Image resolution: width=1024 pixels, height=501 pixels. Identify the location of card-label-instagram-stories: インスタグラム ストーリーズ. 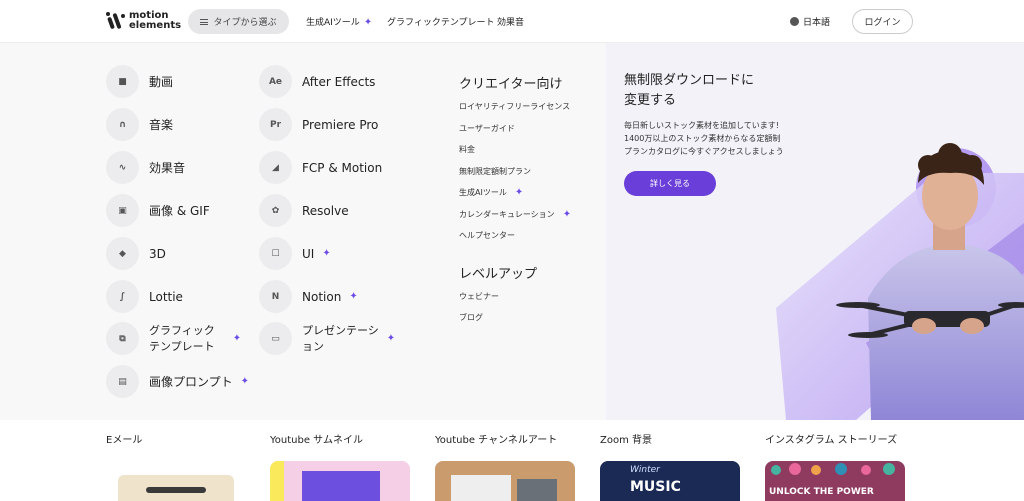
(831, 438).